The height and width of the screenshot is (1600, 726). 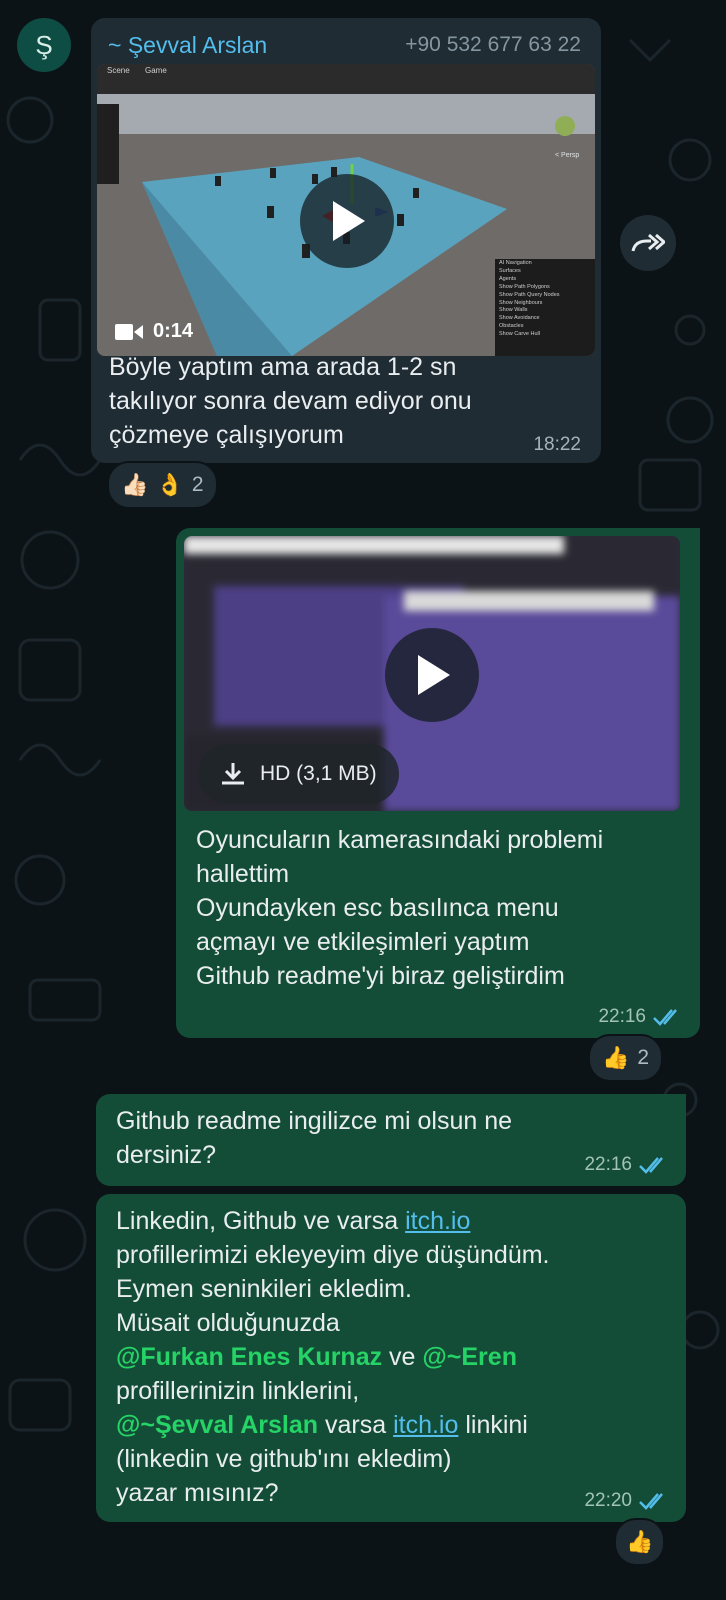 I want to click on sender-phone: +90 532 677 63 22, so click(x=493, y=44).